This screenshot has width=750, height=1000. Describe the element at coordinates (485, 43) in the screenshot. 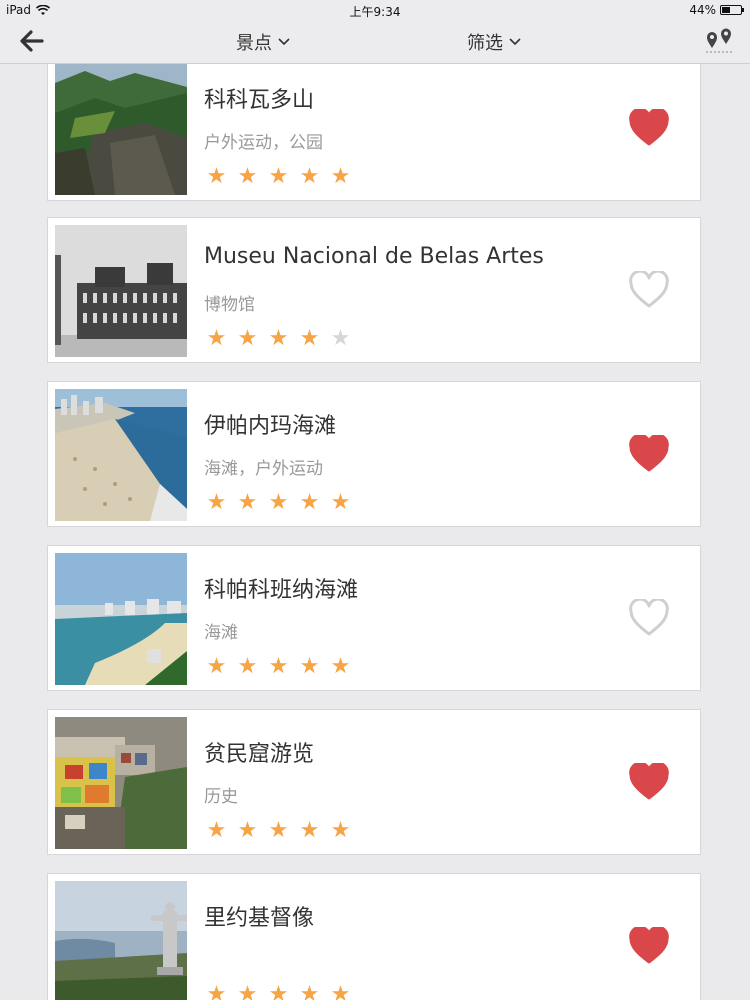

I see `filter-dropdown-label: 筛选` at that location.